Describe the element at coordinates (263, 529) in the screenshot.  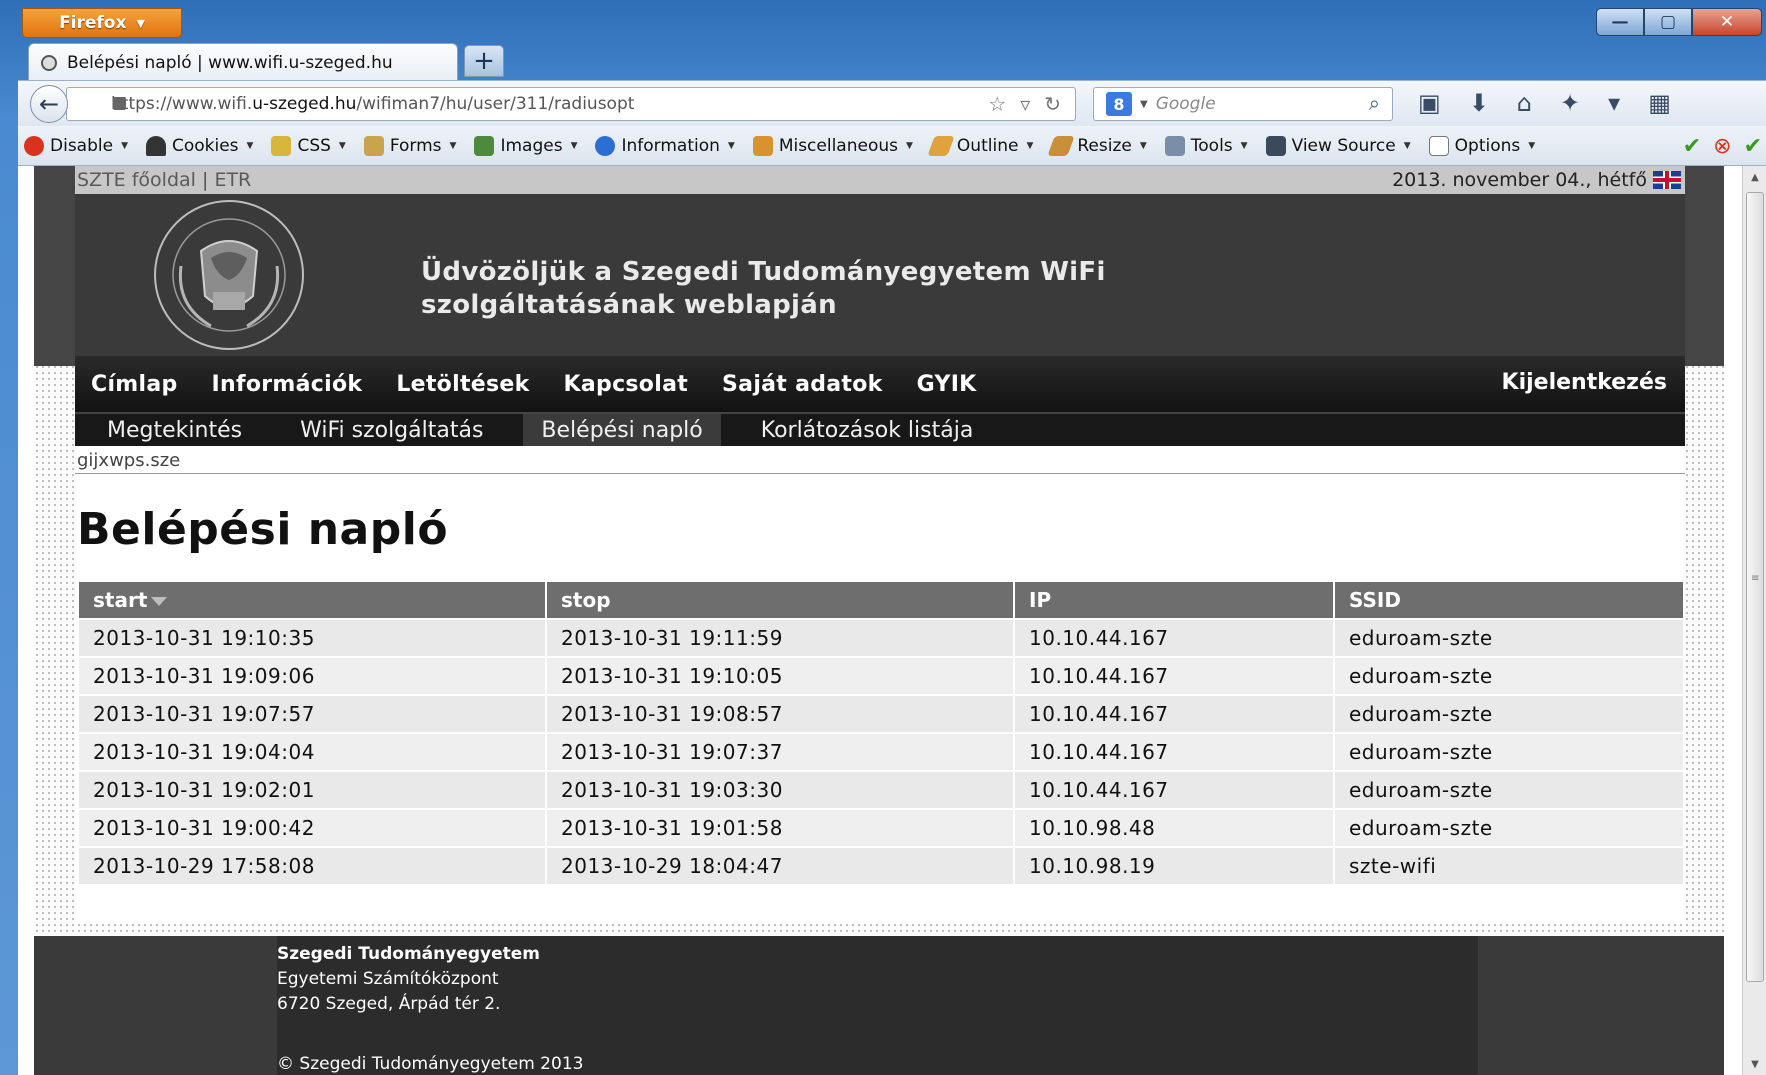
I see `page-title: Belépési napló` at that location.